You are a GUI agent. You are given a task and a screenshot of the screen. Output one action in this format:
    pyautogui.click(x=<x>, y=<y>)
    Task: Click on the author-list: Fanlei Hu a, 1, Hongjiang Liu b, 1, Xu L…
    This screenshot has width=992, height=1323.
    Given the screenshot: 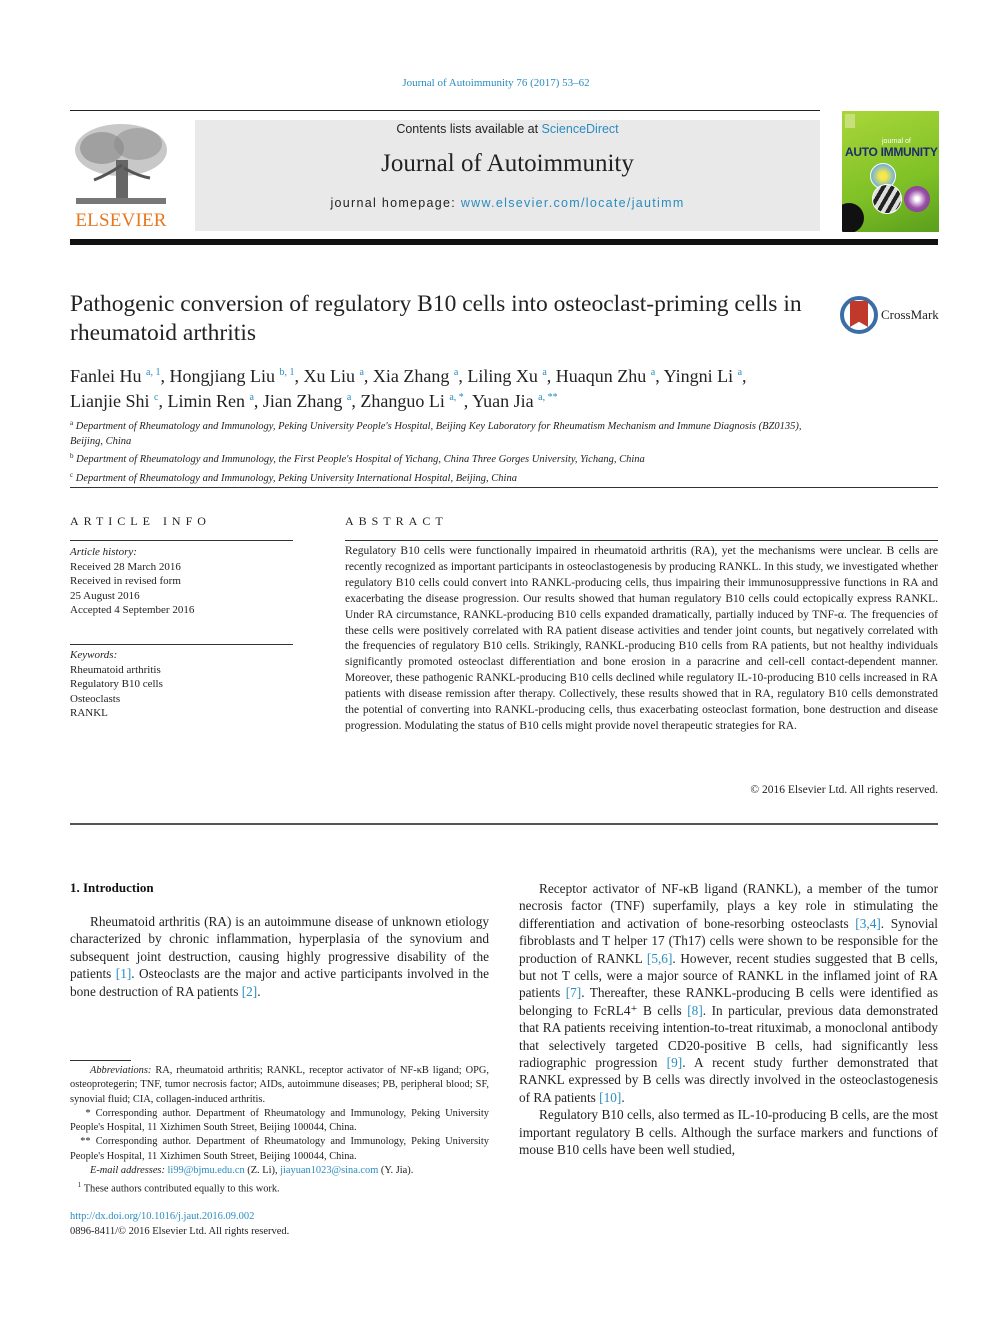 What is the action you would take?
    pyautogui.click(x=408, y=388)
    